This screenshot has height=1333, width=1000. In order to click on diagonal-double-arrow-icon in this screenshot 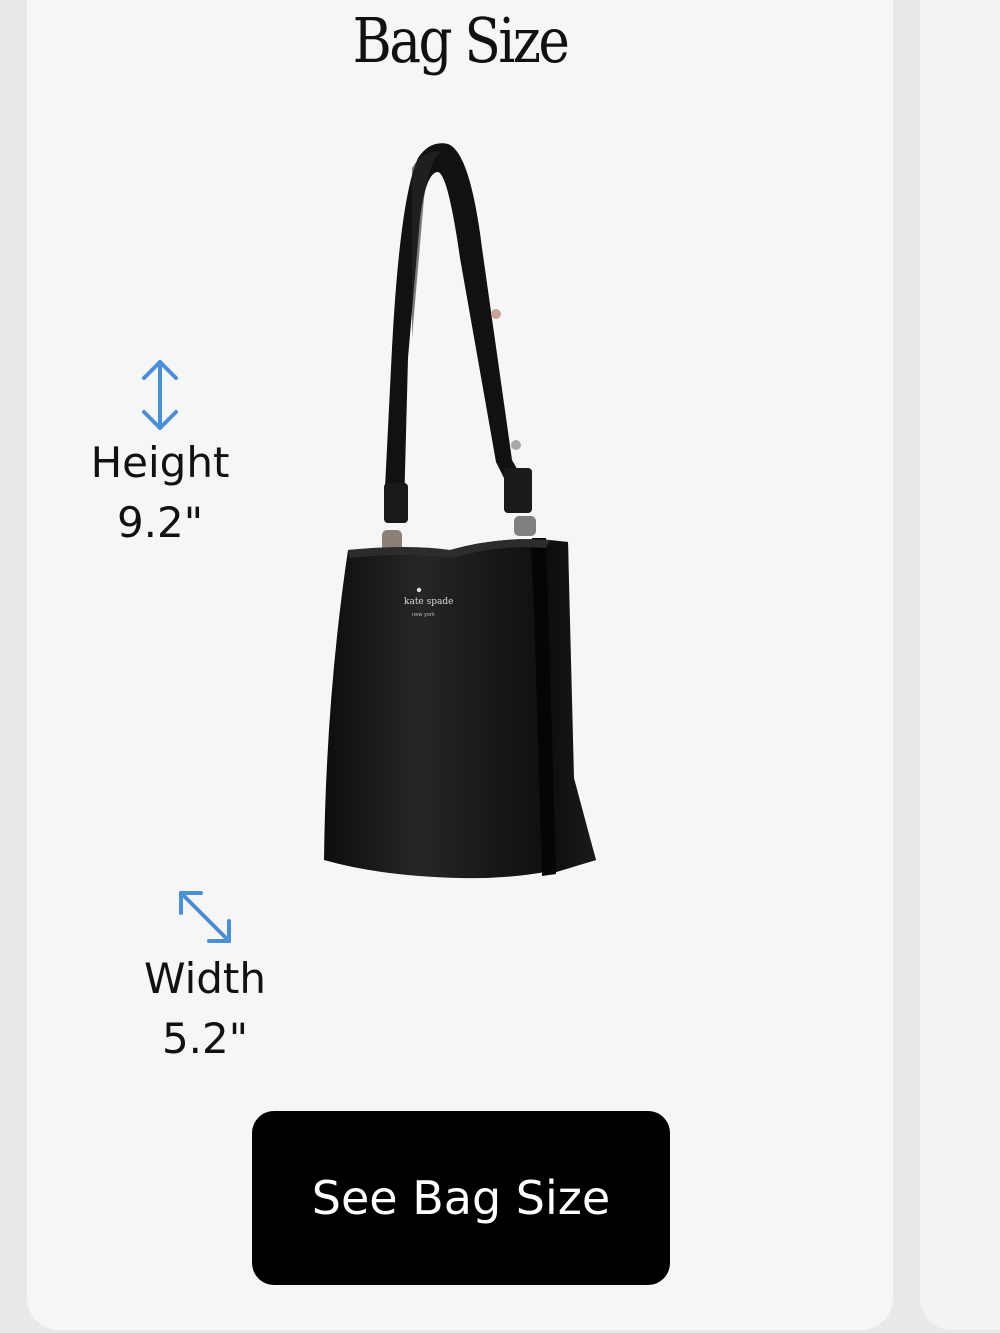, I will do `click(205, 917)`.